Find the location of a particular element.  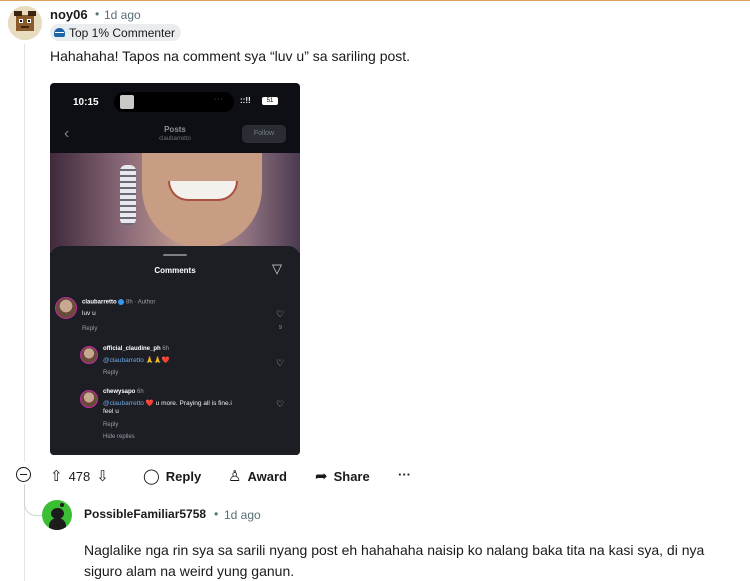

more-options-button: ··· is located at coordinates (404, 474).